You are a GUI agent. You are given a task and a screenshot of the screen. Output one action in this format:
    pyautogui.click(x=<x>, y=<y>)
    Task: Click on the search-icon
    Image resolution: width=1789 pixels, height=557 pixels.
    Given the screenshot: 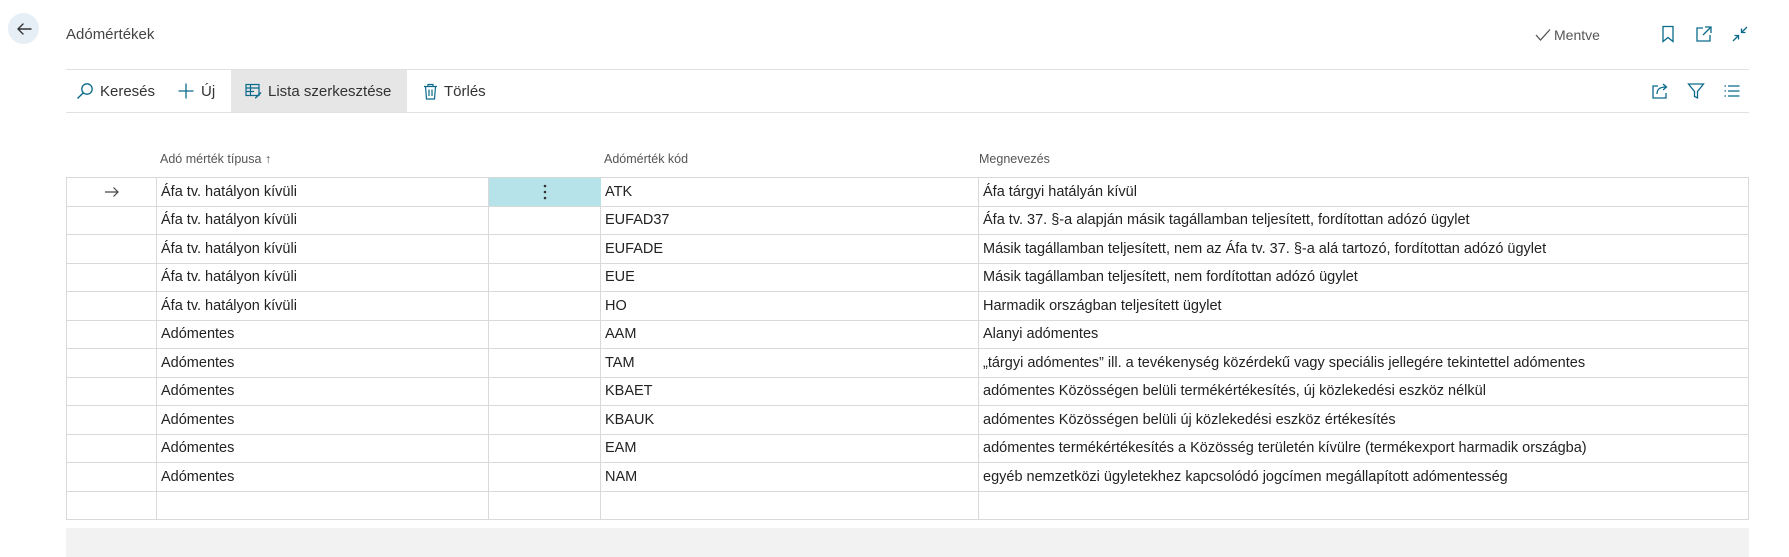 What is the action you would take?
    pyautogui.click(x=85, y=91)
    